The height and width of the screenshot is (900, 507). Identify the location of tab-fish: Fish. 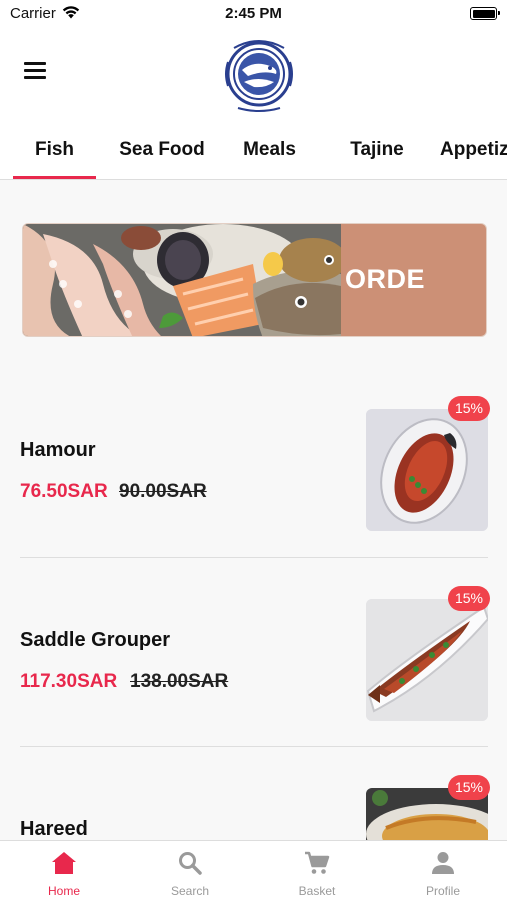
(54, 149).